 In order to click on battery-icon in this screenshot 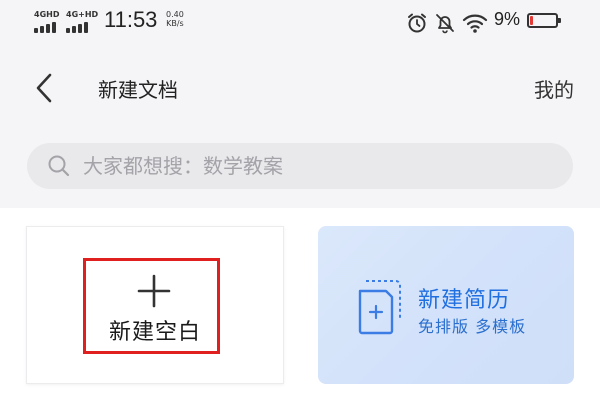, I will do `click(544, 20)`.